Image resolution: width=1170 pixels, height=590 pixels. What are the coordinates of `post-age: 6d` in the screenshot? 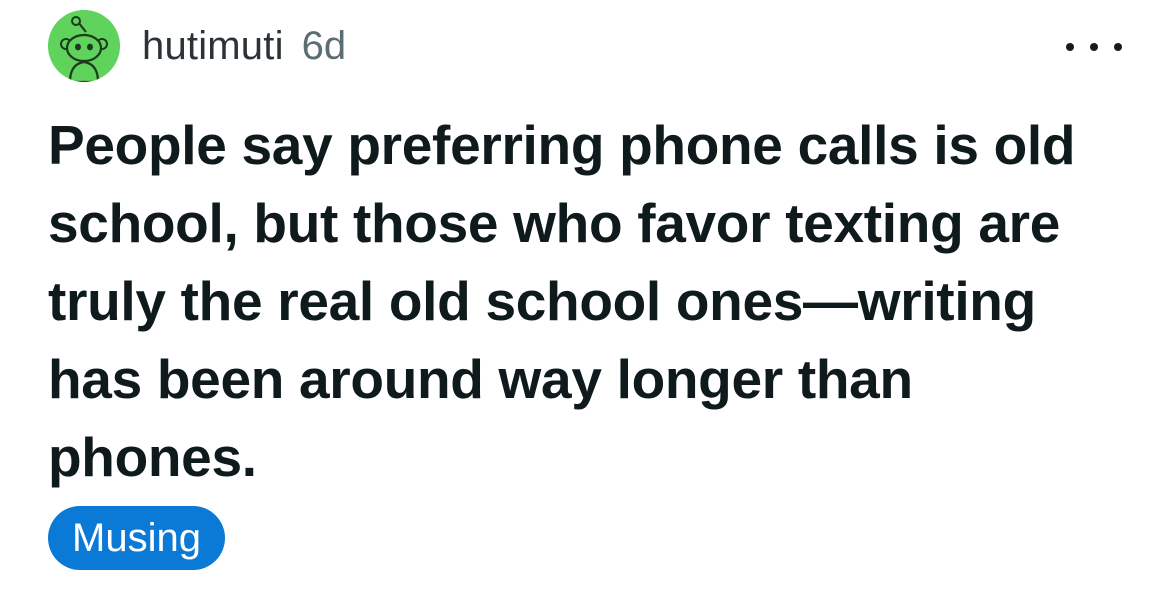 It's located at (324, 45).